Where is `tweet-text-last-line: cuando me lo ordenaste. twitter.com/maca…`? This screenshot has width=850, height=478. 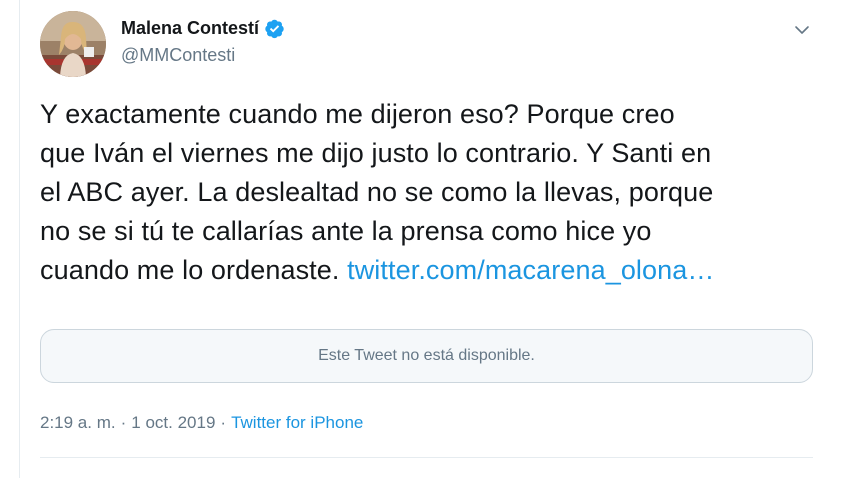
tweet-text-last-line: cuando me lo ordenaste. twitter.com/maca… is located at coordinates (435, 270).